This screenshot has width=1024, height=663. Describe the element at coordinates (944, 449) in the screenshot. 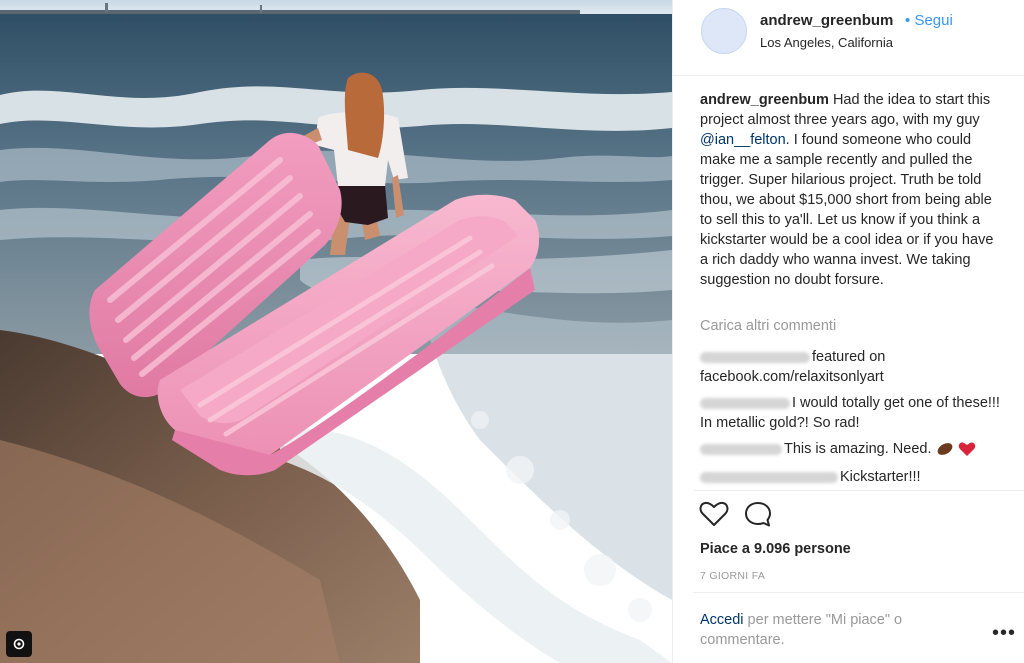

I see `brown-emoji-icon` at that location.